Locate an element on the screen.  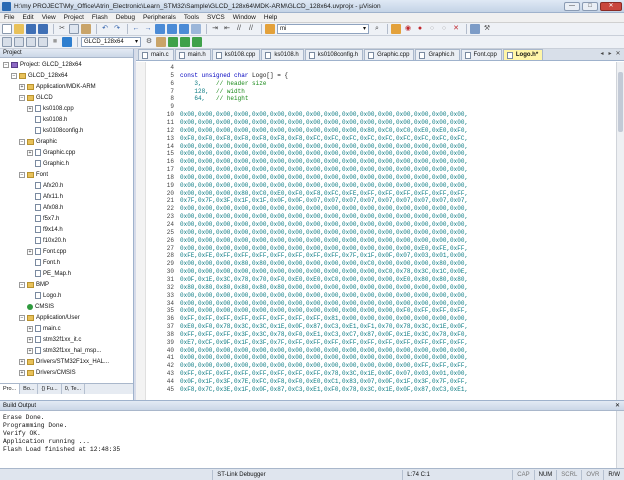
editor-tab: Font.cpp is located at coordinates (481, 54).